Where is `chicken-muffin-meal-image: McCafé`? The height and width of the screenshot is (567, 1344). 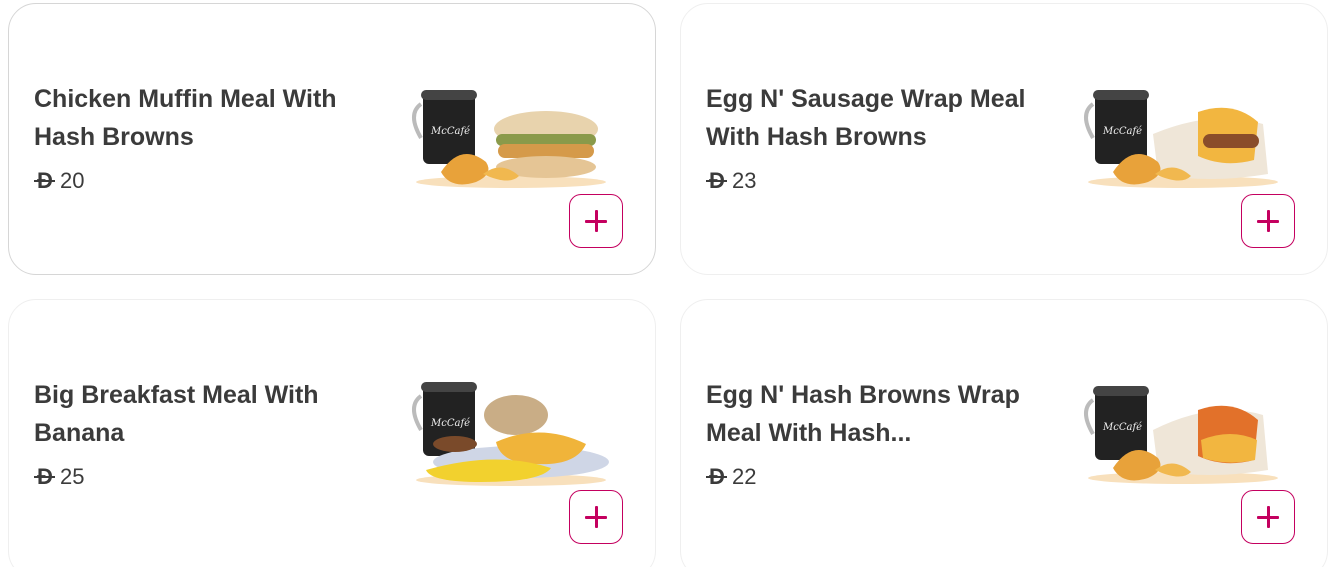
chicken-muffin-meal-image: McCafé is located at coordinates (509, 139).